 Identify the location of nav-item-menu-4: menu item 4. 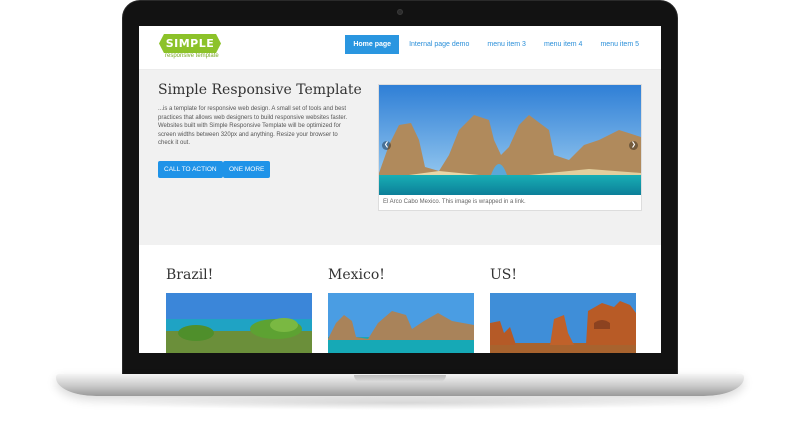
(563, 44).